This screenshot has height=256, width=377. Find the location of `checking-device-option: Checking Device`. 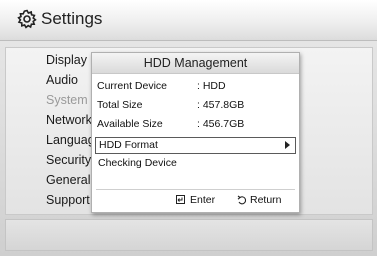

checking-device-option: Checking Device is located at coordinates (194, 163).